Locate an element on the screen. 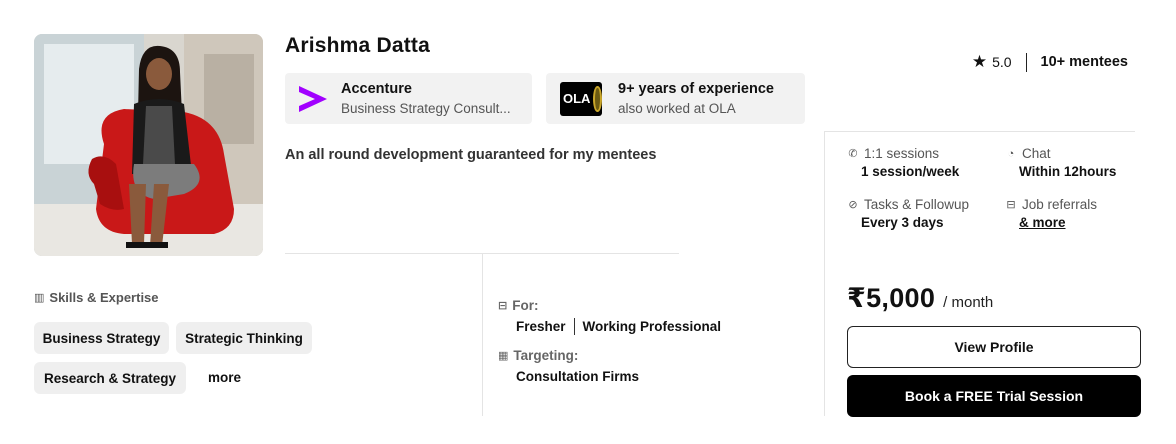 The height and width of the screenshot is (444, 1176). for-values: Fresher Working Professional is located at coordinates (618, 326).